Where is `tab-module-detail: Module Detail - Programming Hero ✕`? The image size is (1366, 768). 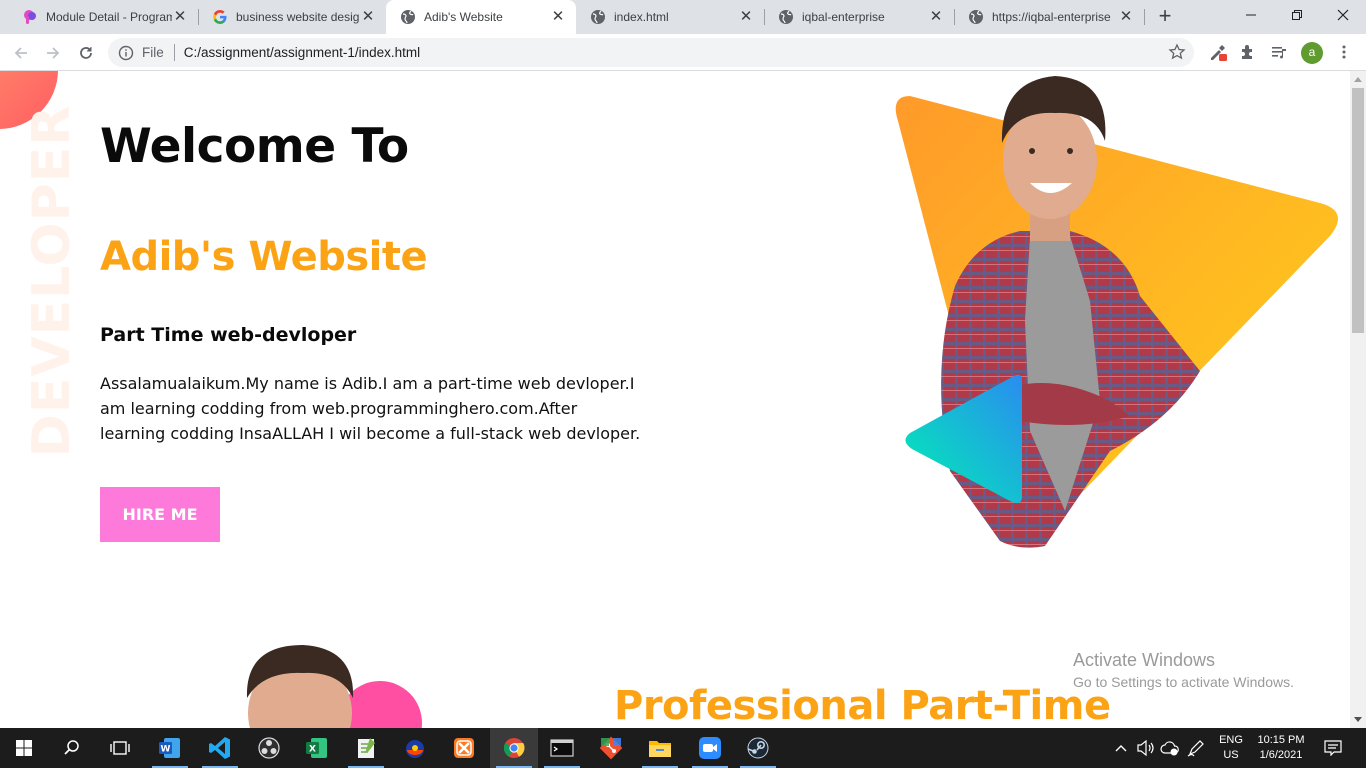
tab-module-detail: Module Detail - Programming Hero ✕ is located at coordinates (103, 17).